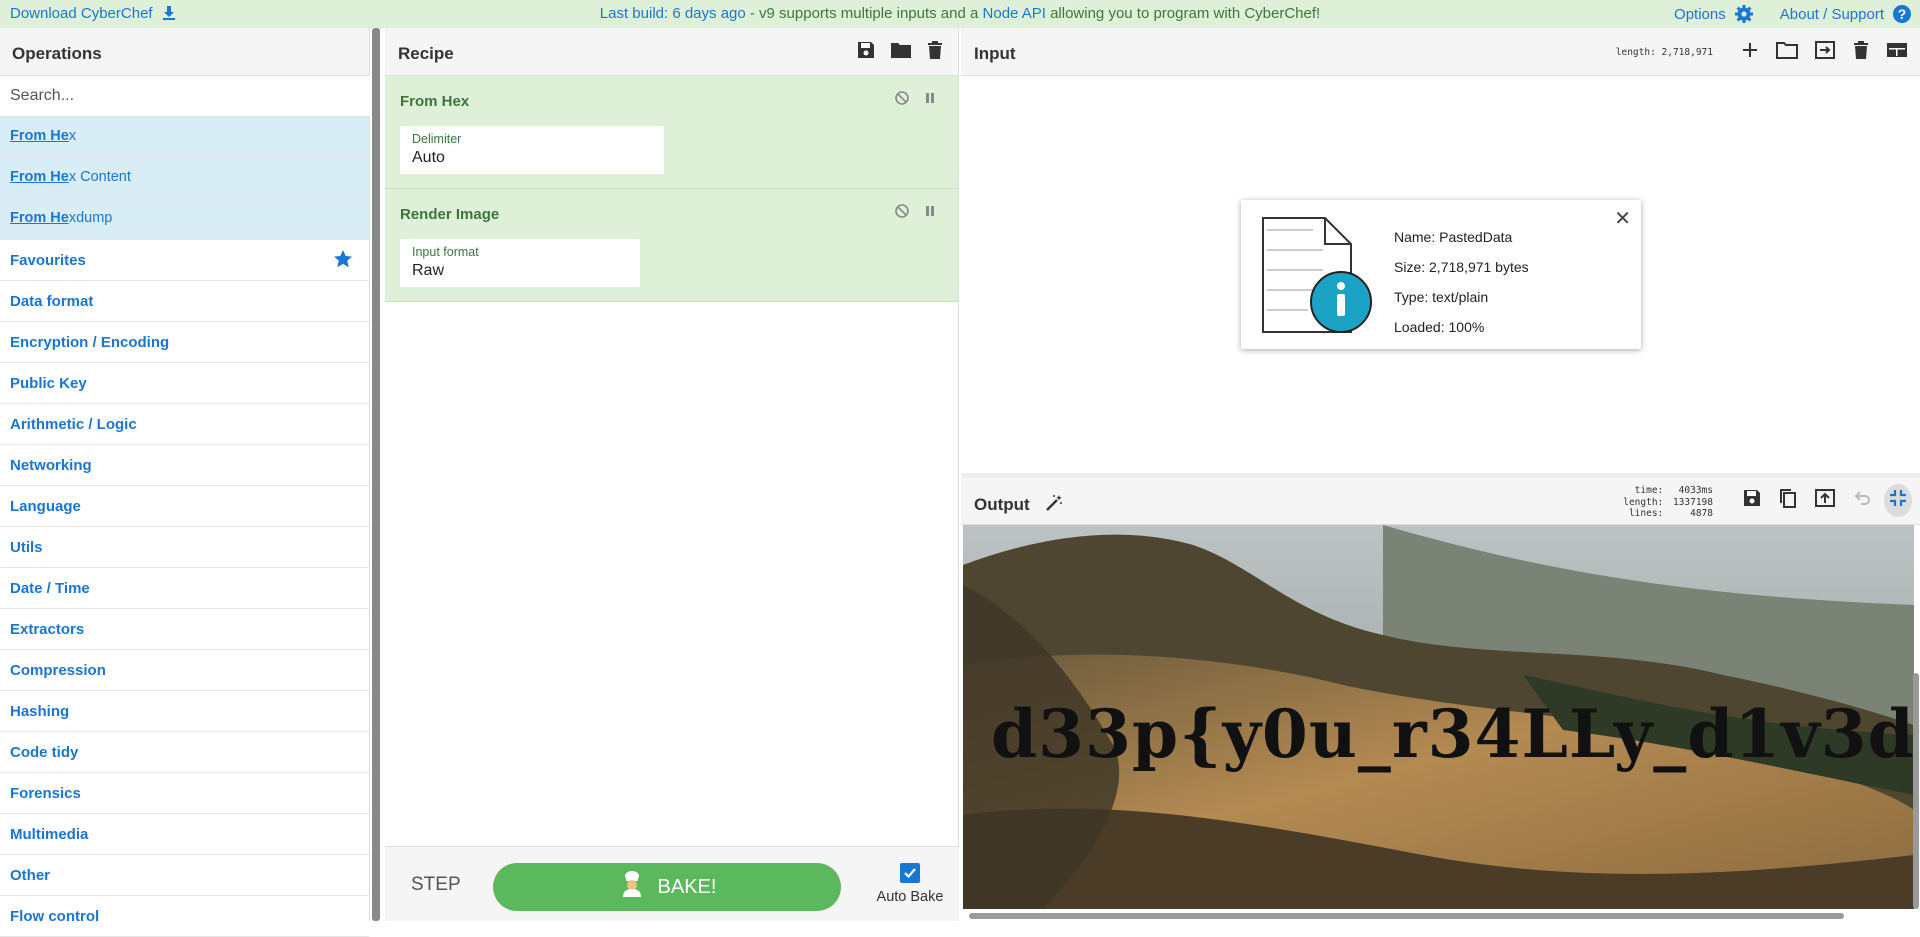 The width and height of the screenshot is (1920, 937). Describe the element at coordinates (184, 670) in the screenshot. I see `category-compression: Compression` at that location.